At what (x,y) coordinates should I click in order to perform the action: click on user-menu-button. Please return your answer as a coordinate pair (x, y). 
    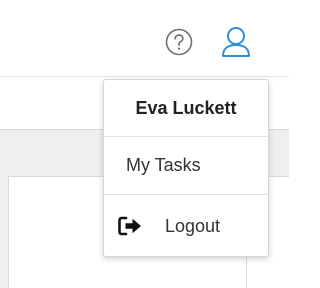
    Looking at the image, I should click on (236, 42).